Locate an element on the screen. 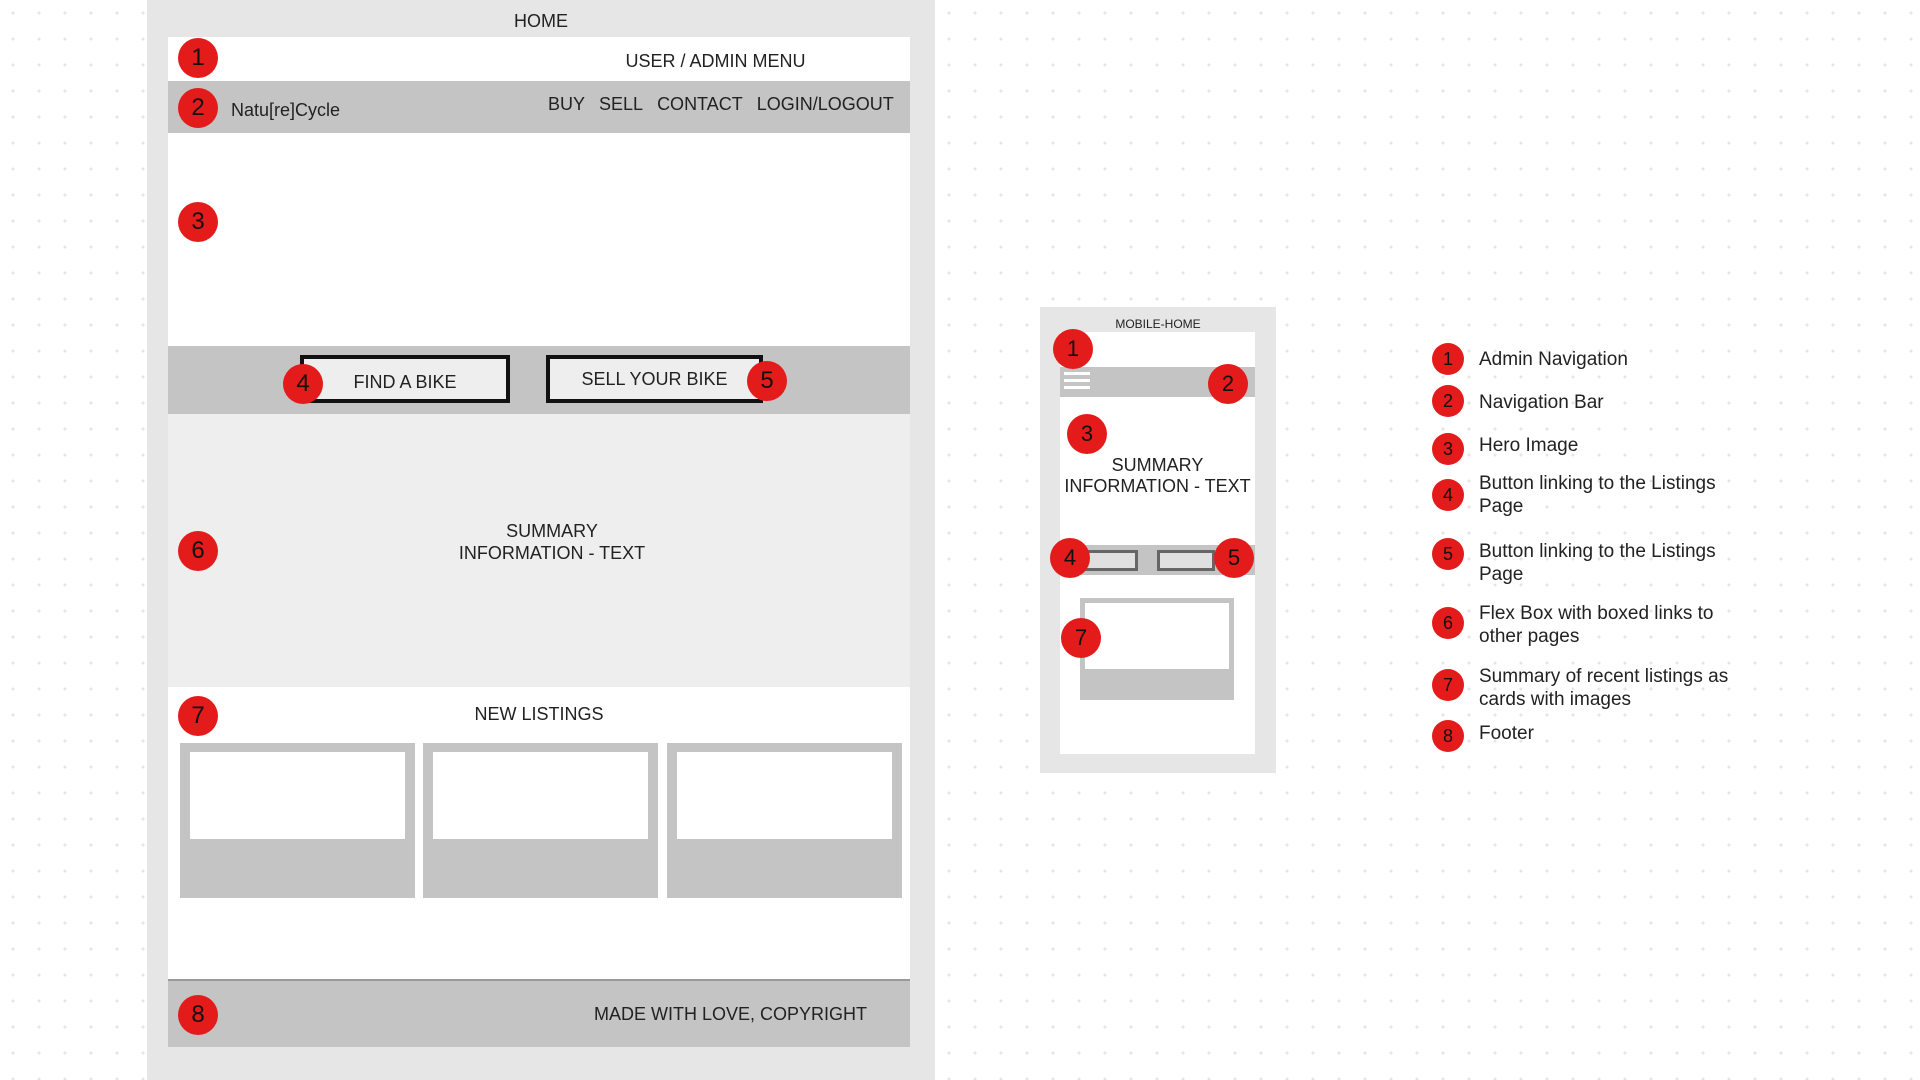 This screenshot has width=1920, height=1080. mobile-marker-4: 4 is located at coordinates (1070, 558).